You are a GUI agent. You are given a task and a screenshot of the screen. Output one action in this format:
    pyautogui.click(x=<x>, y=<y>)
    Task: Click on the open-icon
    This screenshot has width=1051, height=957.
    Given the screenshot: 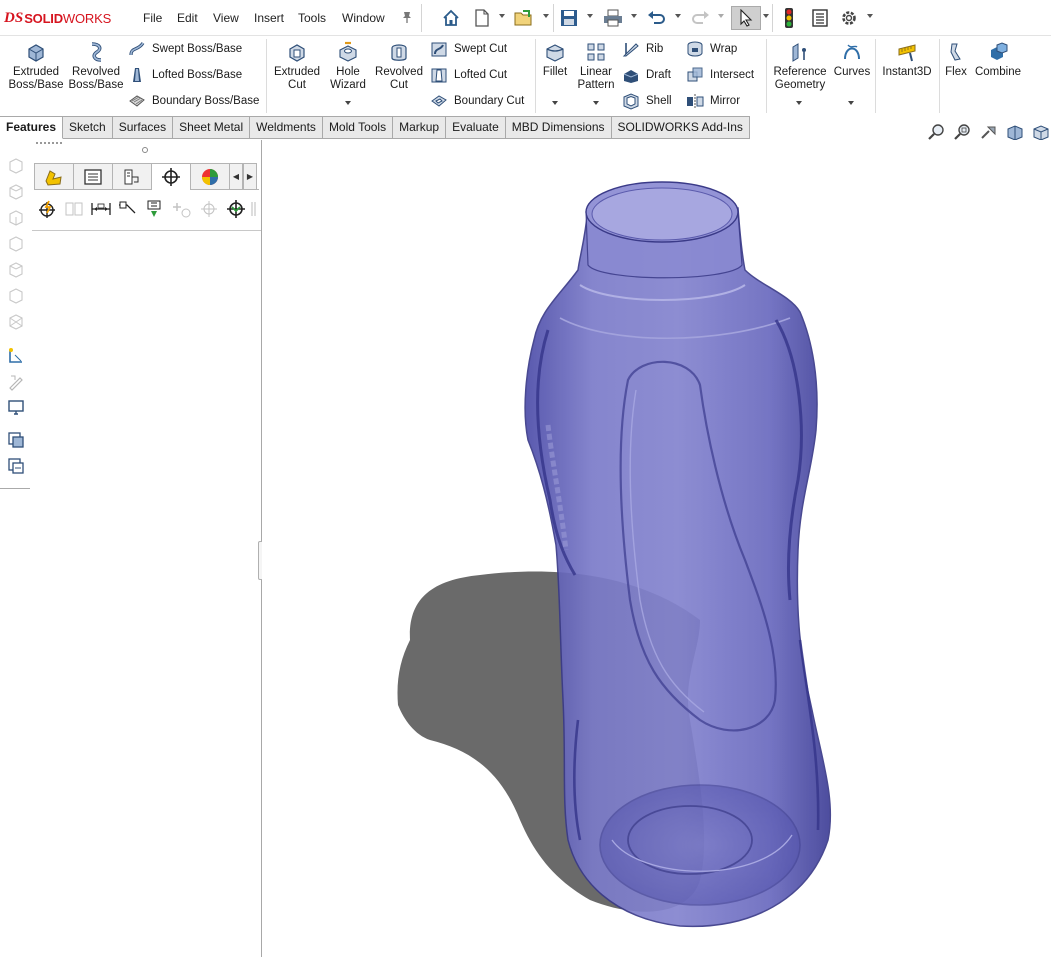 What is the action you would take?
    pyautogui.click(x=524, y=18)
    